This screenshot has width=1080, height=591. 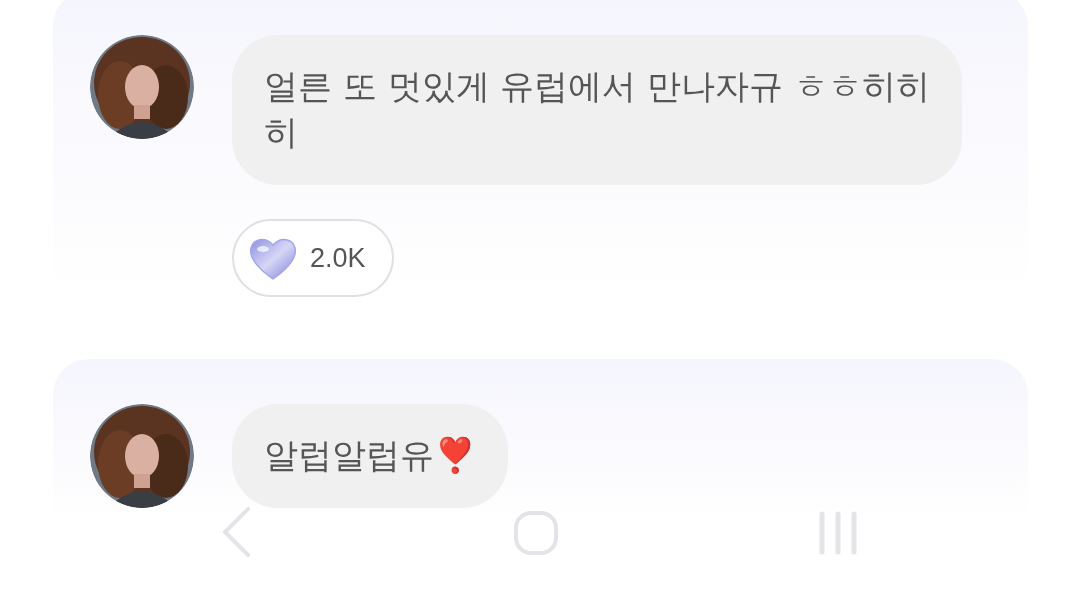 I want to click on reaction-button: 2.0K, so click(x=313, y=258).